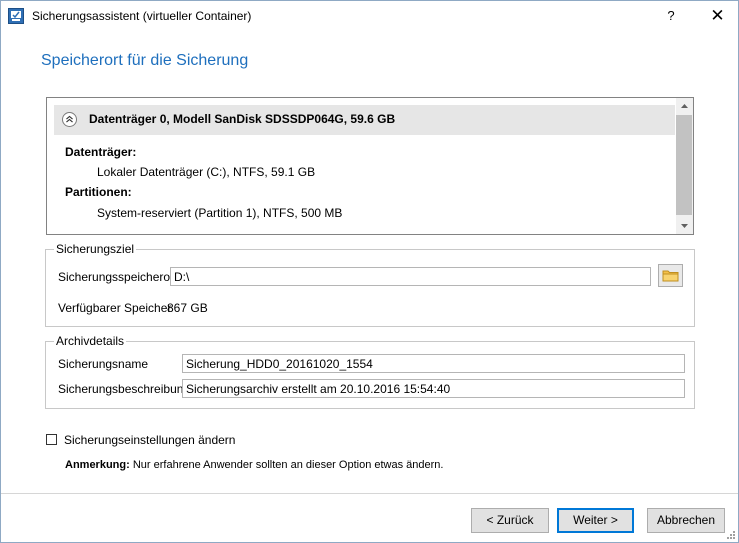  Describe the element at coordinates (98, 192) in the screenshot. I see `partitions-label: Partitionen:` at that location.